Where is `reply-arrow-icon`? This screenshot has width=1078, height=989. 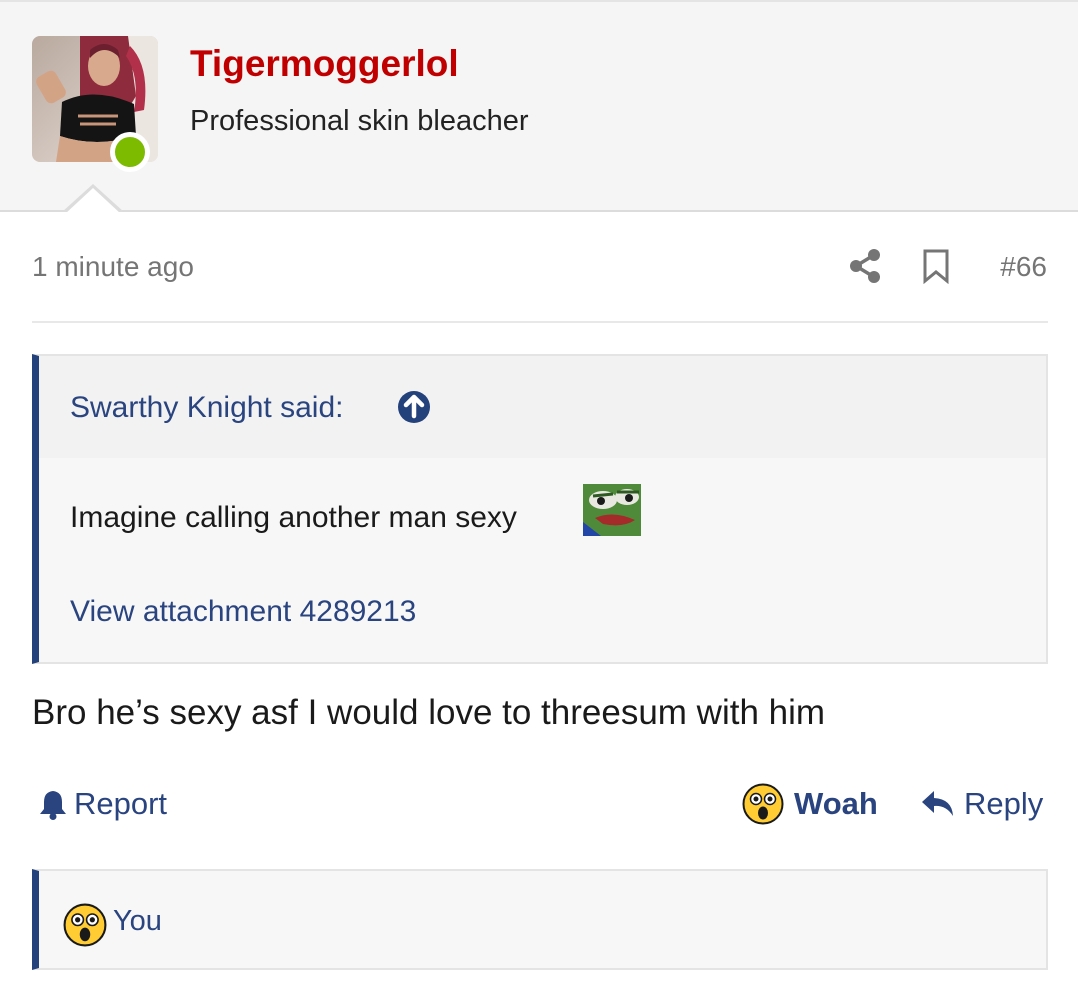
reply-arrow-icon is located at coordinates (937, 803).